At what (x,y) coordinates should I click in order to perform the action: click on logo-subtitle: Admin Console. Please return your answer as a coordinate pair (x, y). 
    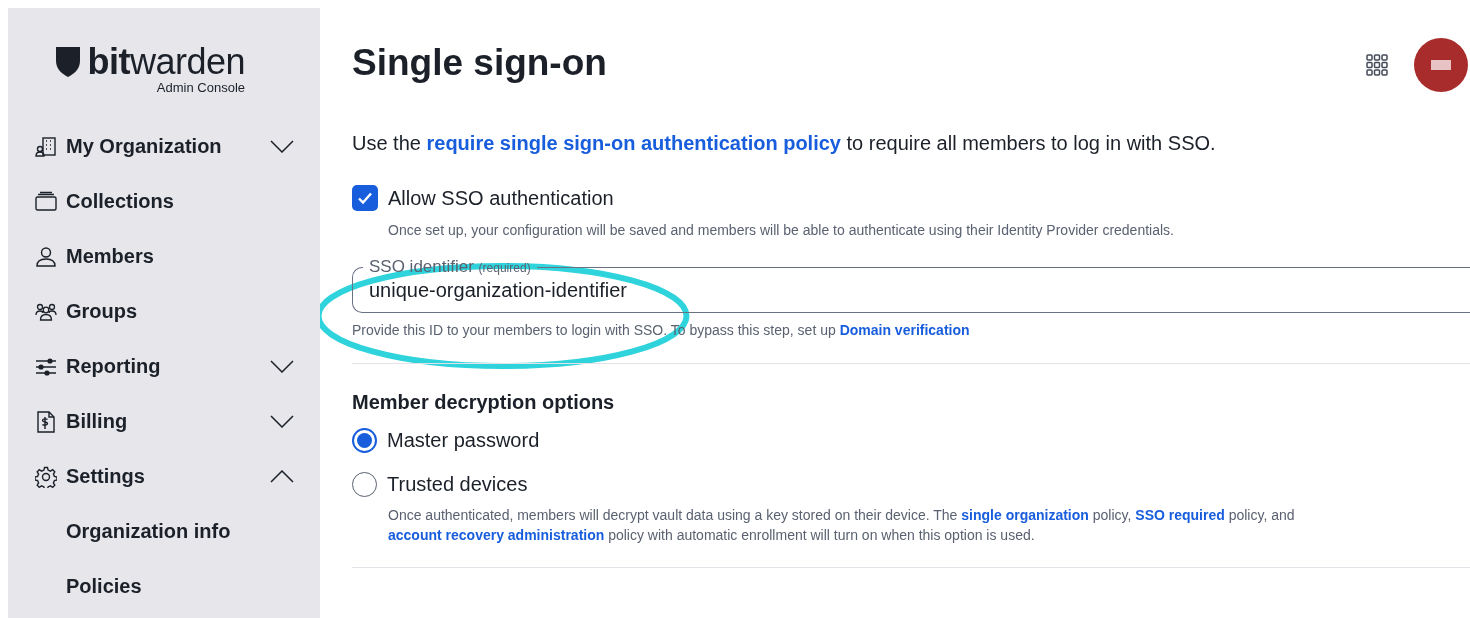
    Looking at the image, I should click on (200, 87).